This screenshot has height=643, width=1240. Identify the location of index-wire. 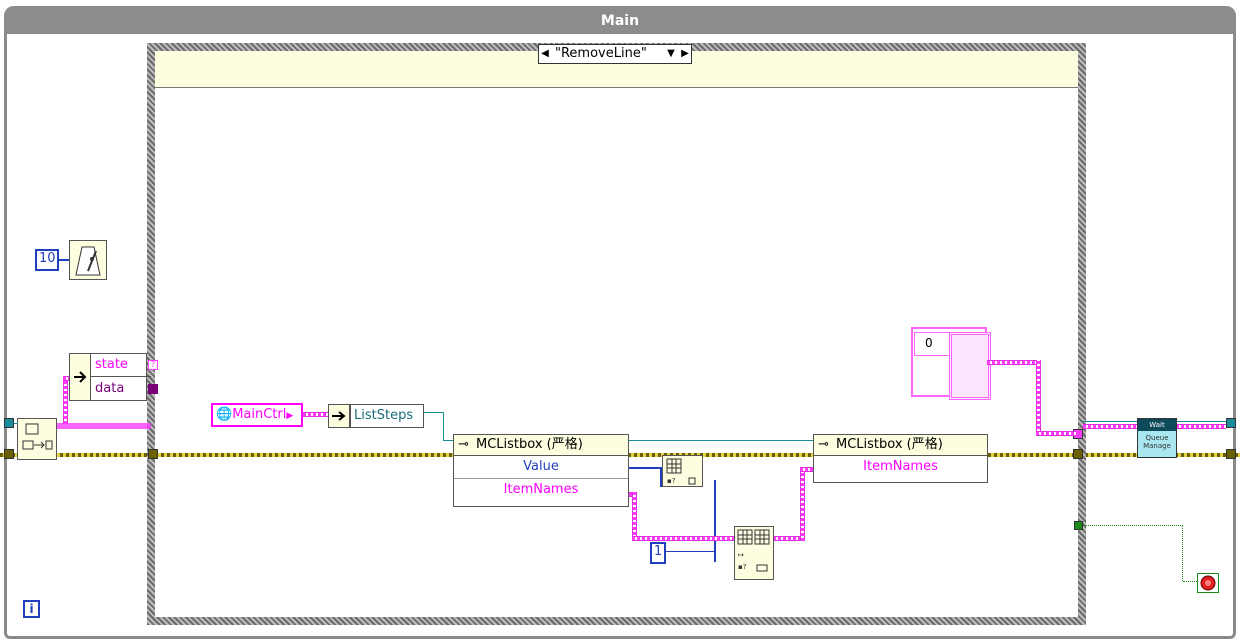
(691, 551).